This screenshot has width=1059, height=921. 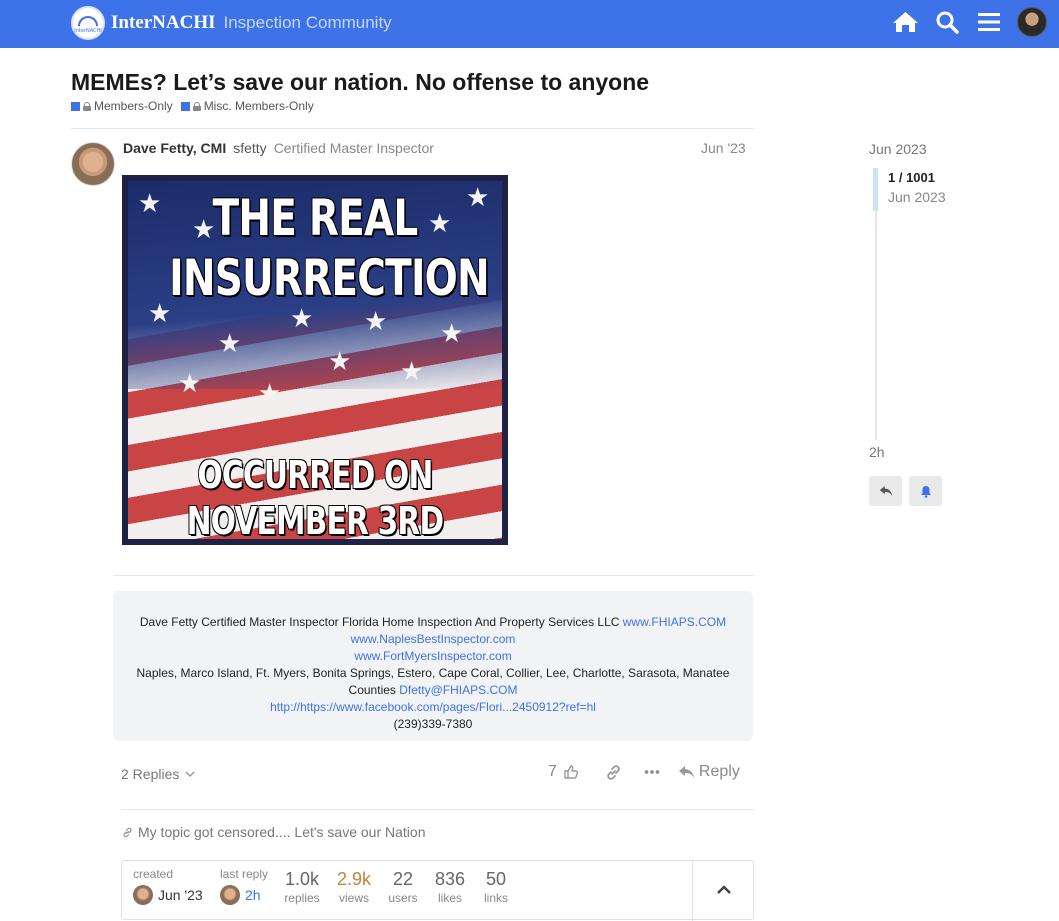 What do you see at coordinates (150, 774) in the screenshot?
I see `replies-label: 2 Replies` at bounding box center [150, 774].